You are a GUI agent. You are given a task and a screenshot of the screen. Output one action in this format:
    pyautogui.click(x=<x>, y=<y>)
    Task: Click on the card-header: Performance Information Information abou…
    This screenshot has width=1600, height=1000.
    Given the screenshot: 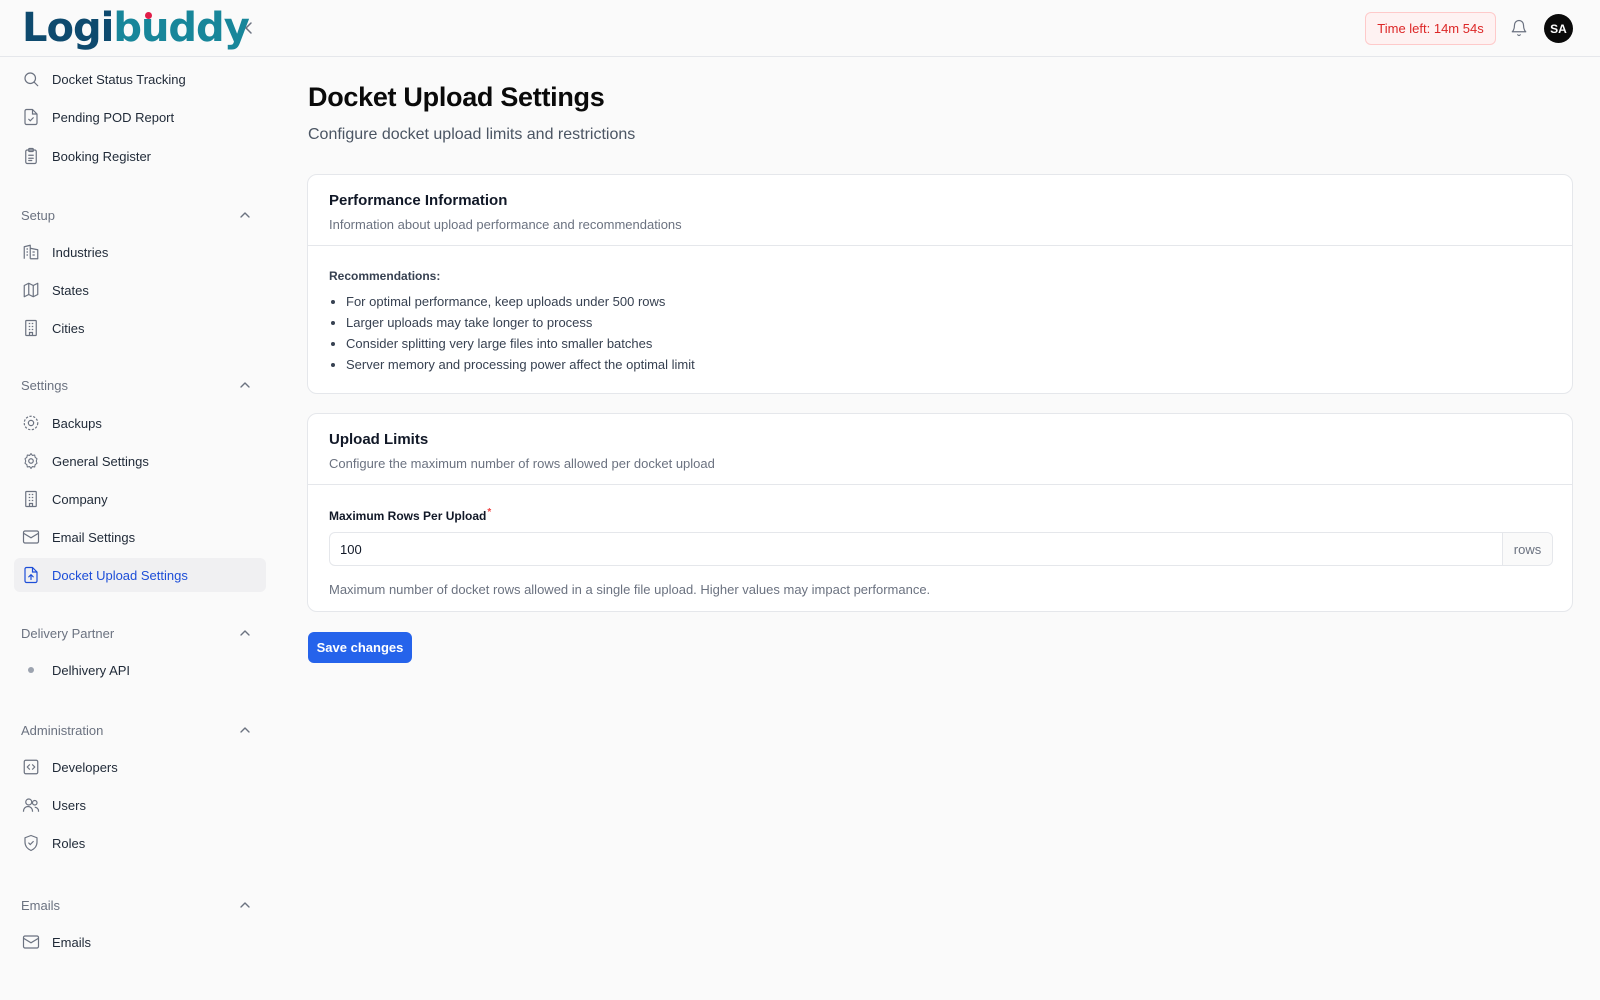 What is the action you would take?
    pyautogui.click(x=940, y=210)
    